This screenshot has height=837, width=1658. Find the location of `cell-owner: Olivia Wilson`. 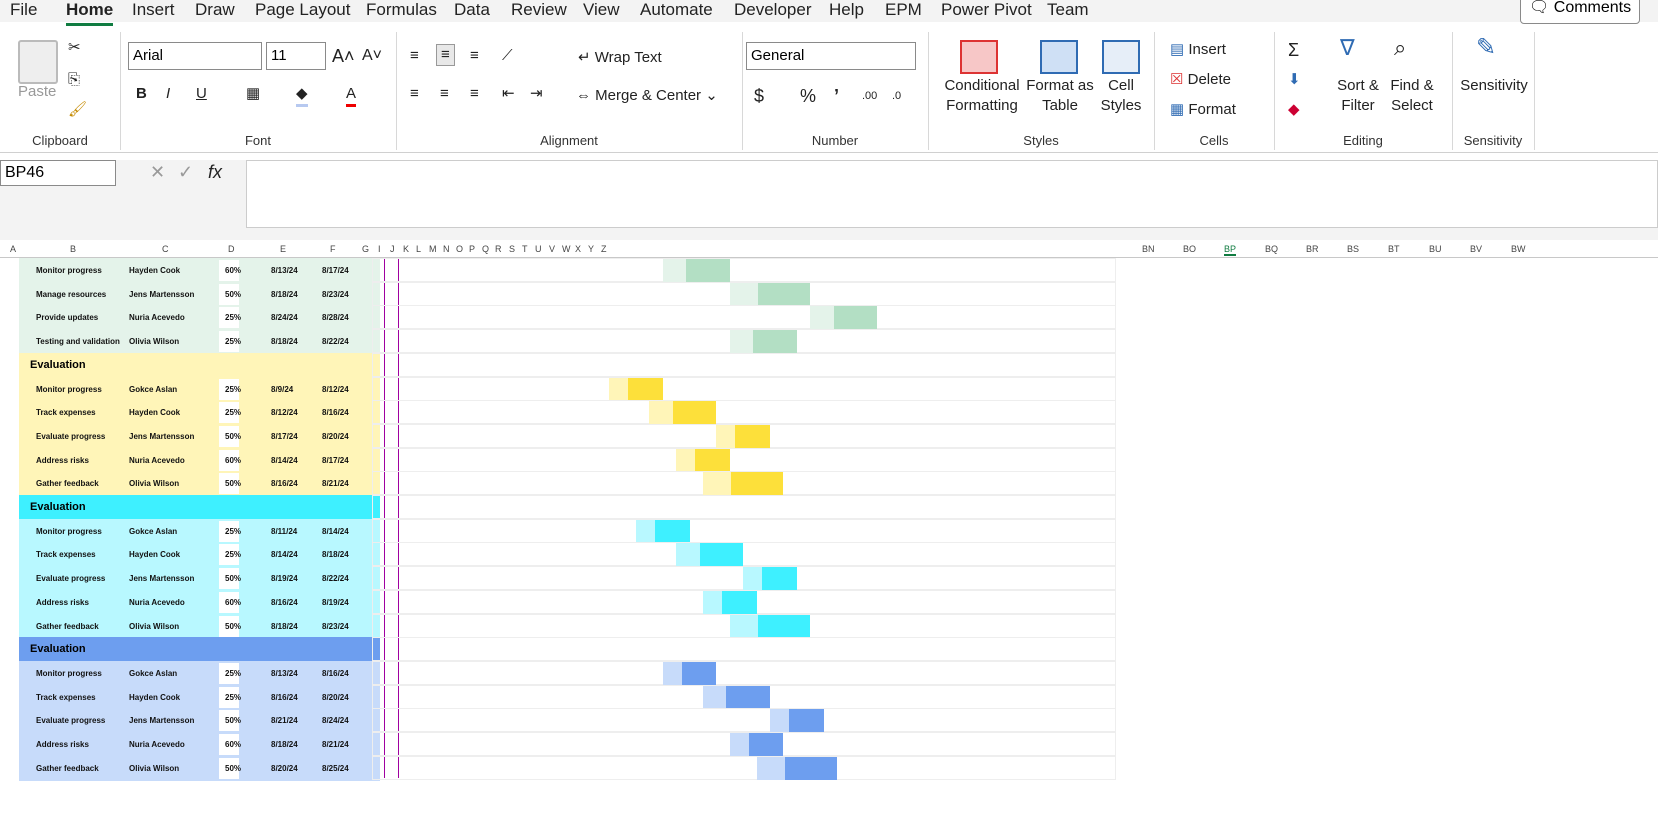

cell-owner: Olivia Wilson is located at coordinates (154, 768).